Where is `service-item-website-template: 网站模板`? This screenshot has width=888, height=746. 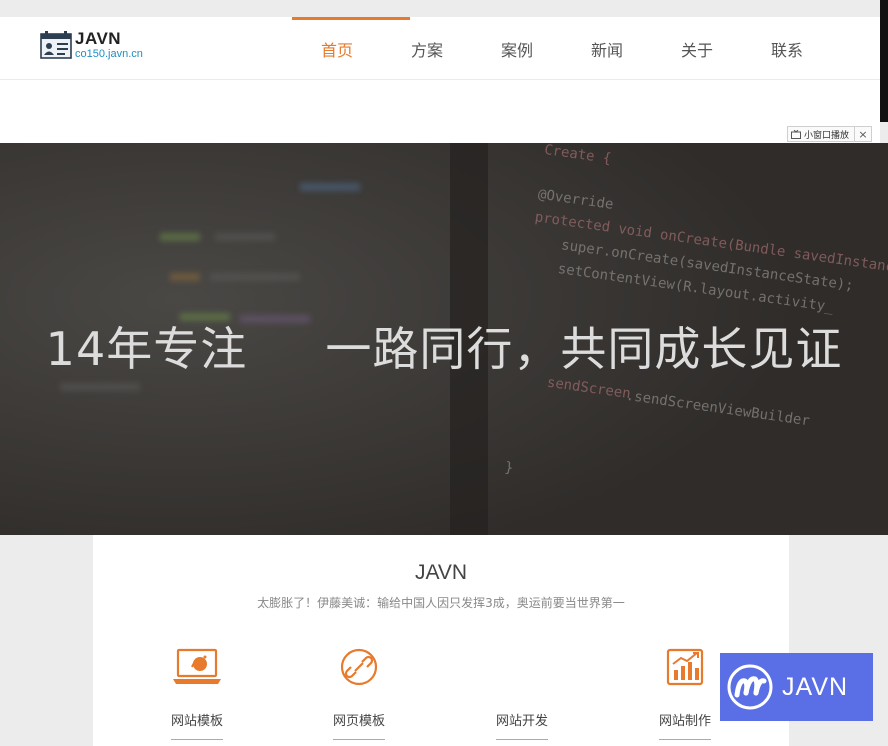
service-item-website-template: 网站模板 is located at coordinates (197, 692).